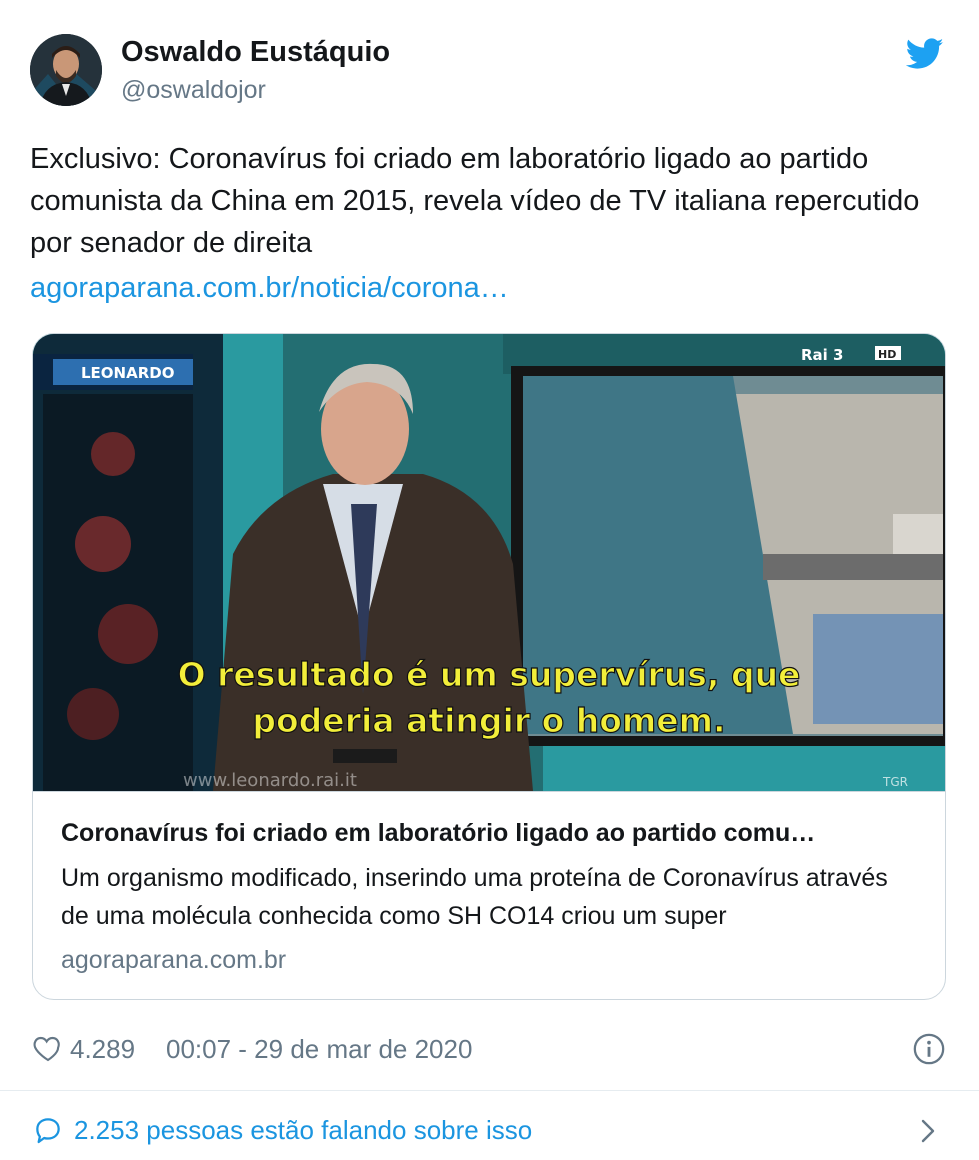 This screenshot has width=979, height=1160. What do you see at coordinates (303, 1130) in the screenshot?
I see `conversation-count: 2.253 pessoas estão falando sobre isso` at bounding box center [303, 1130].